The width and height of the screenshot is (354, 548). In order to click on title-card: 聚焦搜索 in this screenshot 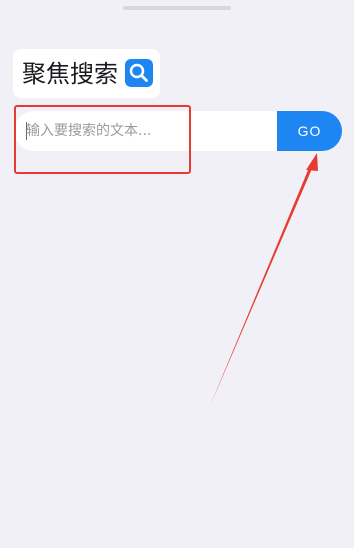, I will do `click(86, 73)`.